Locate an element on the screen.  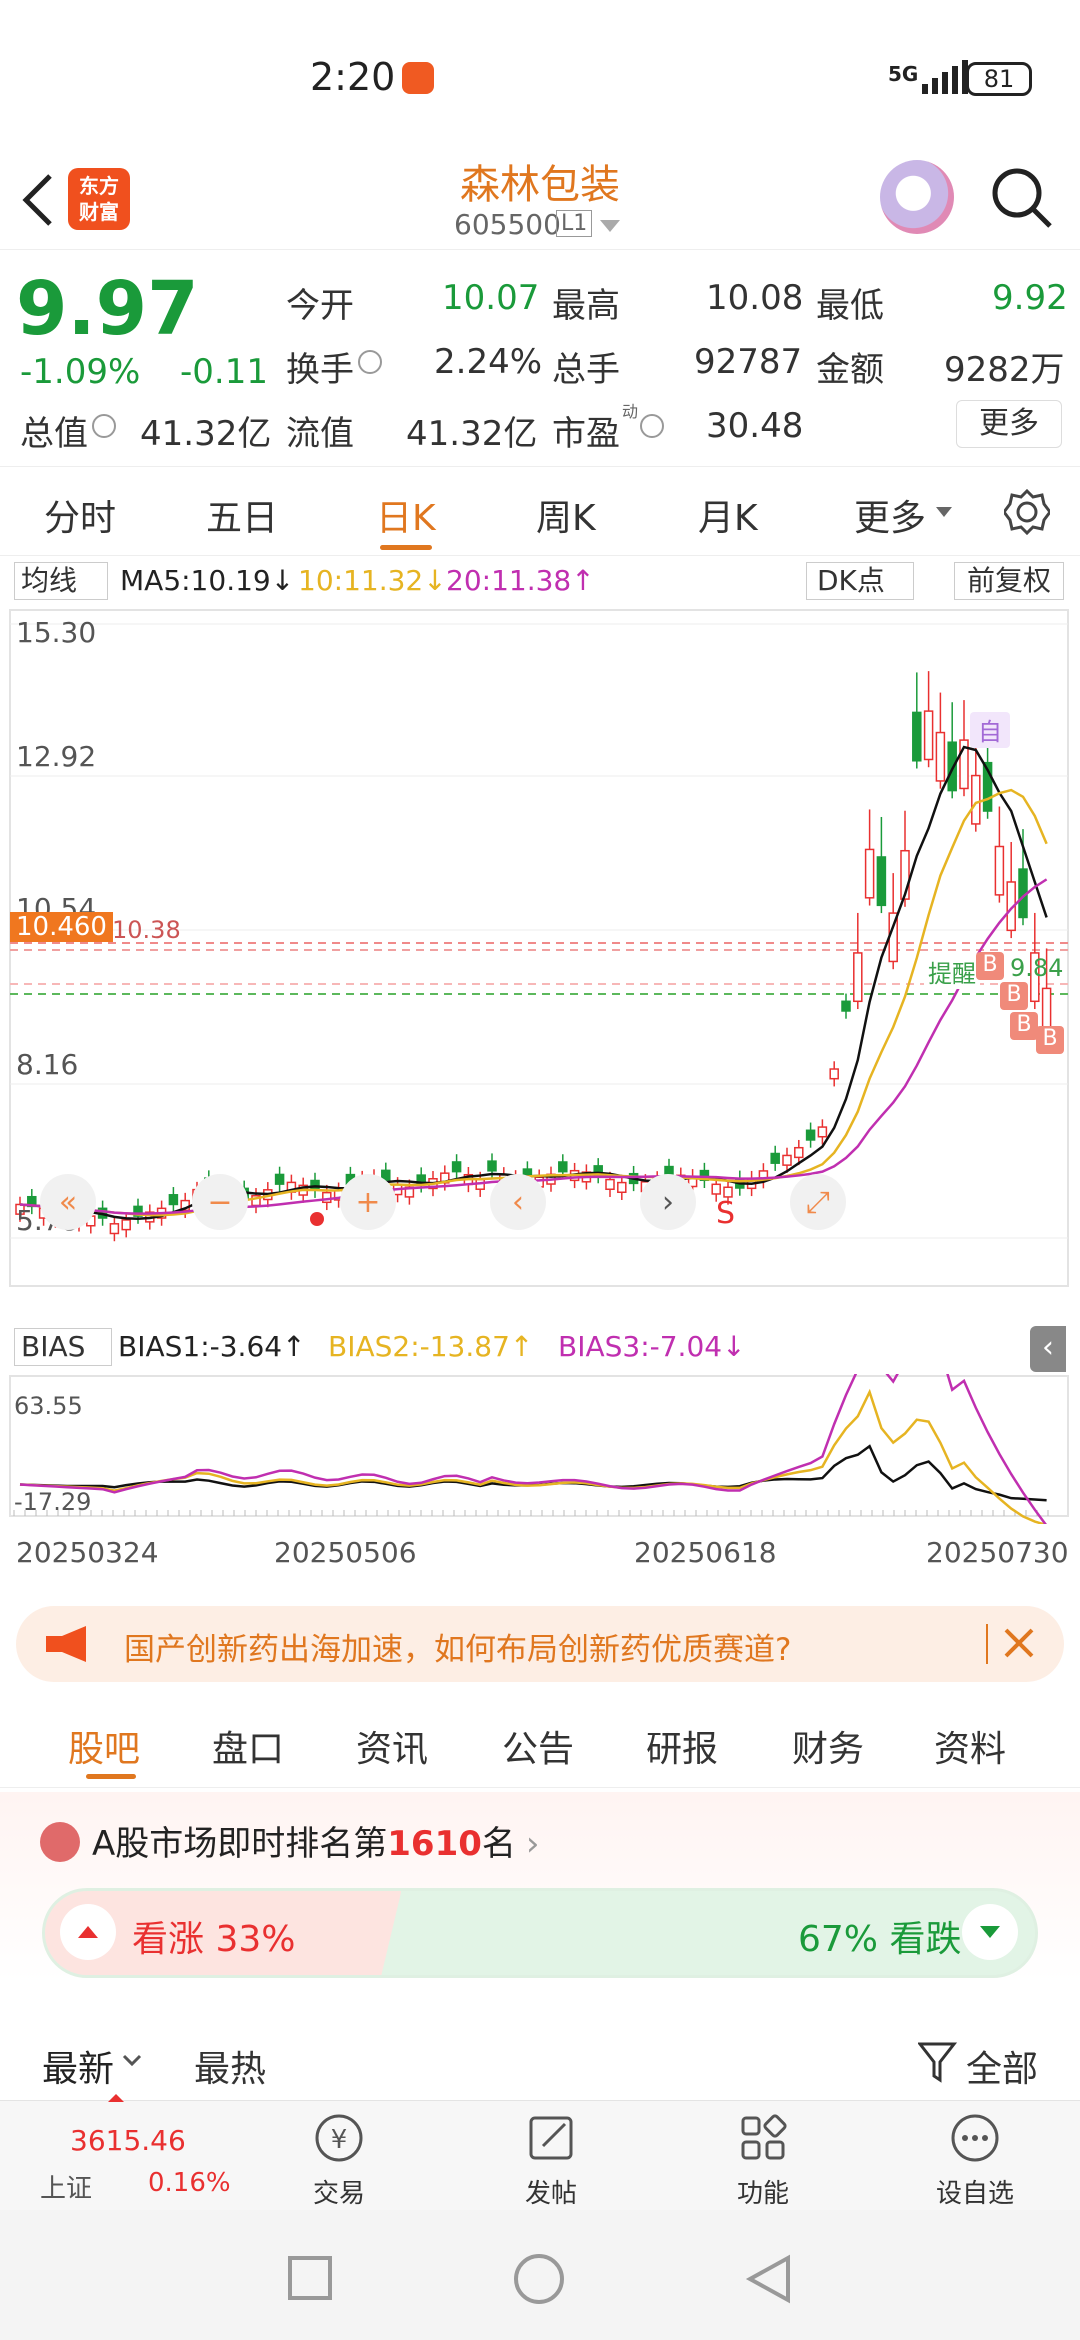
robot-assistant-icon is located at coordinates (917, 197).